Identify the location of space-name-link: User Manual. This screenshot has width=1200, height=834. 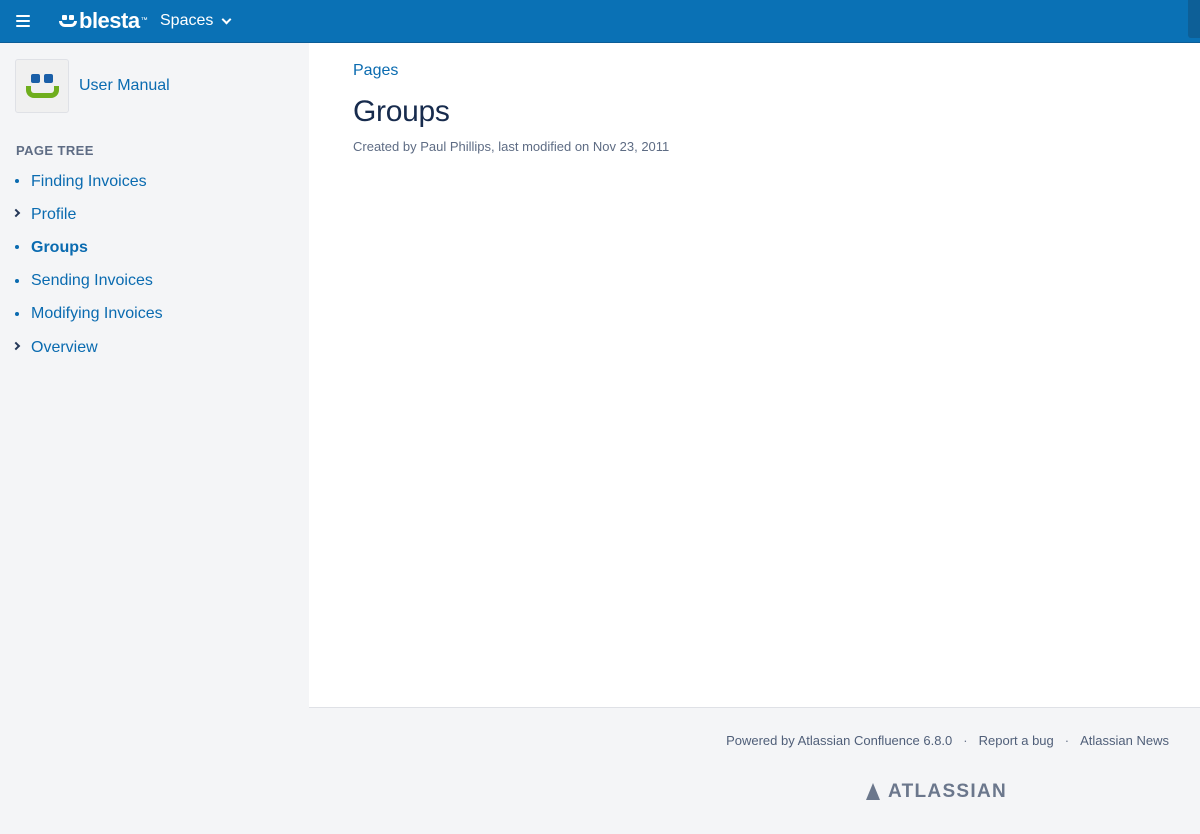
(124, 86).